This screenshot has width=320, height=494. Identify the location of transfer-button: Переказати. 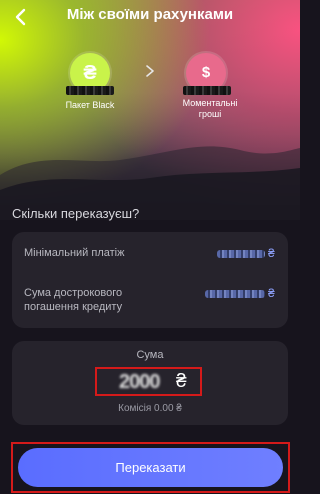
(150, 467).